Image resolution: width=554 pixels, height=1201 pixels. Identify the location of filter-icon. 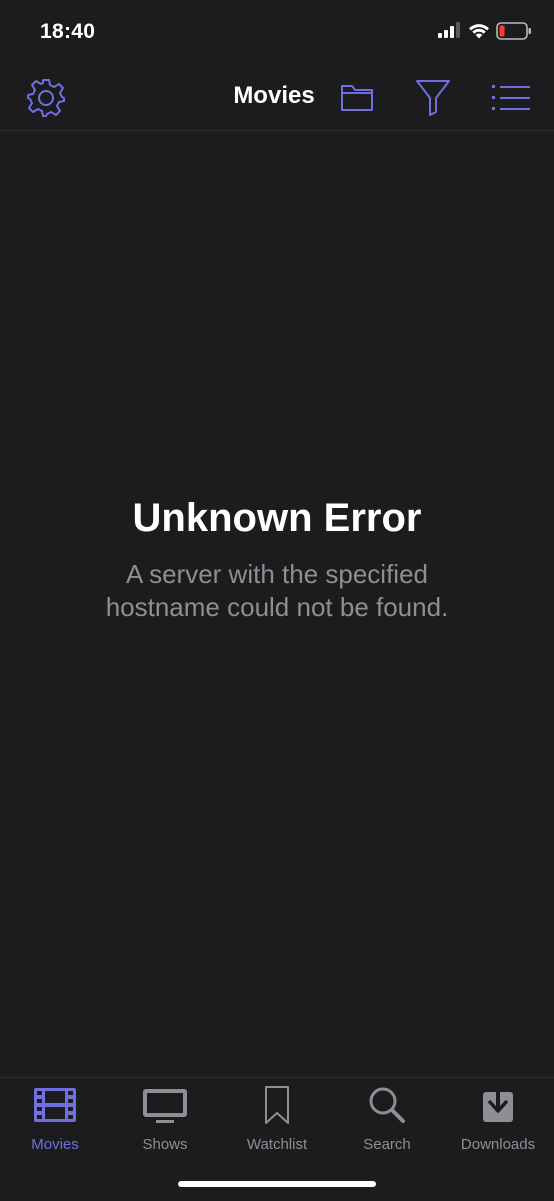
(433, 98).